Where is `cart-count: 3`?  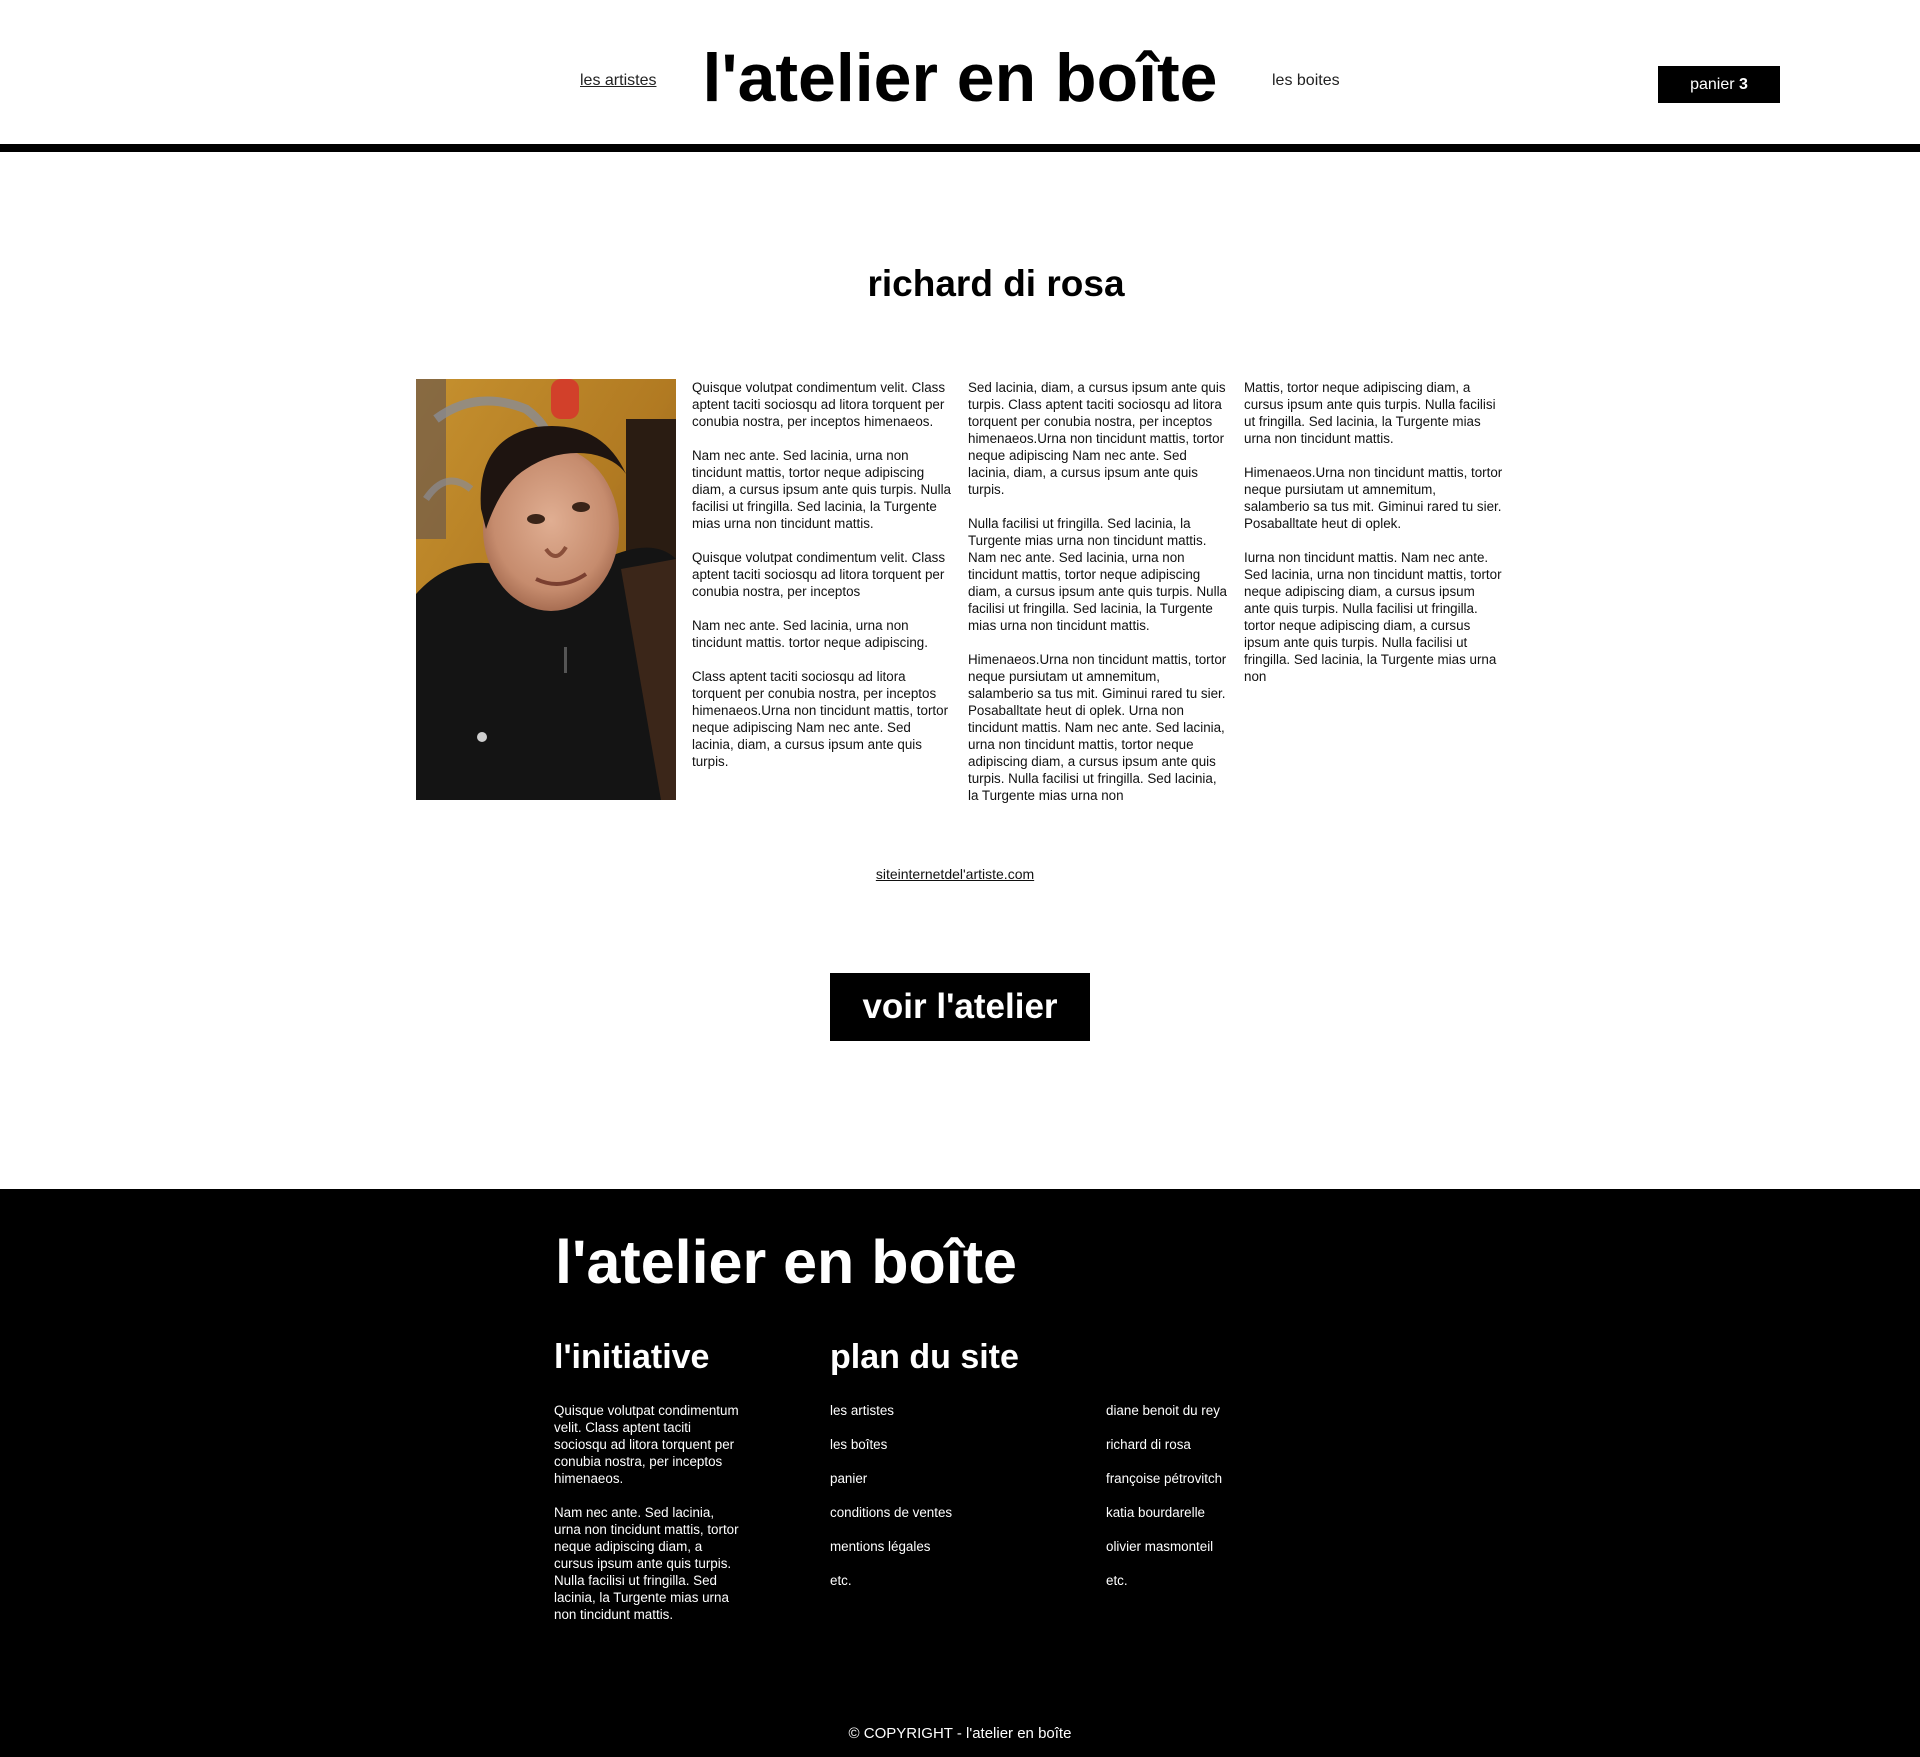 cart-count: 3 is located at coordinates (1743, 84).